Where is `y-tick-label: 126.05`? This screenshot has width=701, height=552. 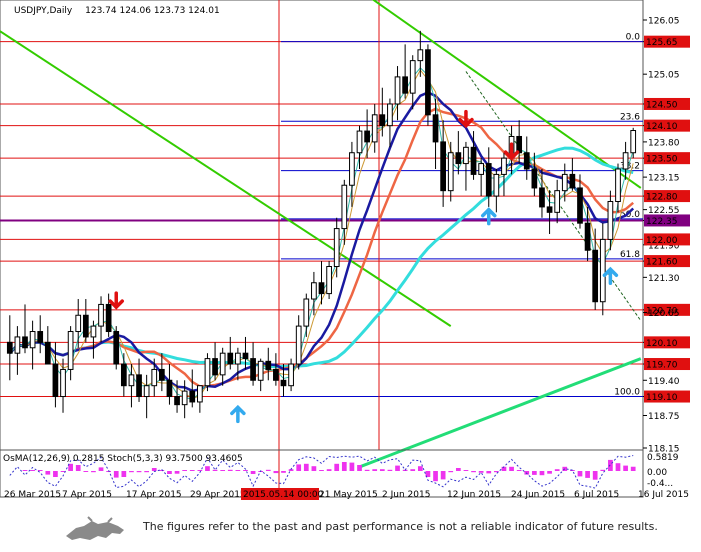 y-tick-label: 126.05 is located at coordinates (664, 22).